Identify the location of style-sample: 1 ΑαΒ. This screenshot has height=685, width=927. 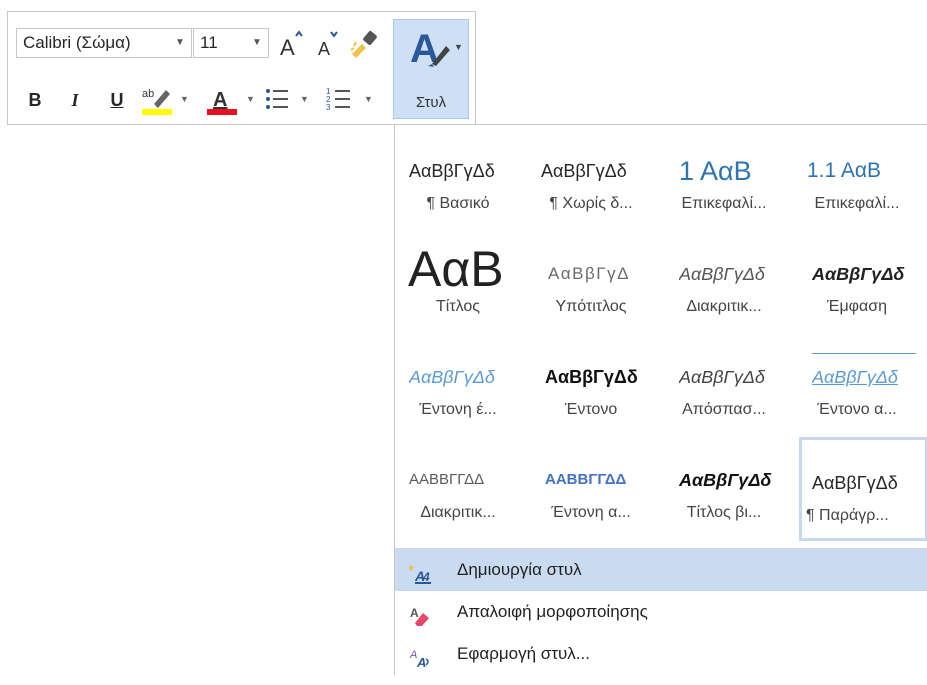
(715, 171).